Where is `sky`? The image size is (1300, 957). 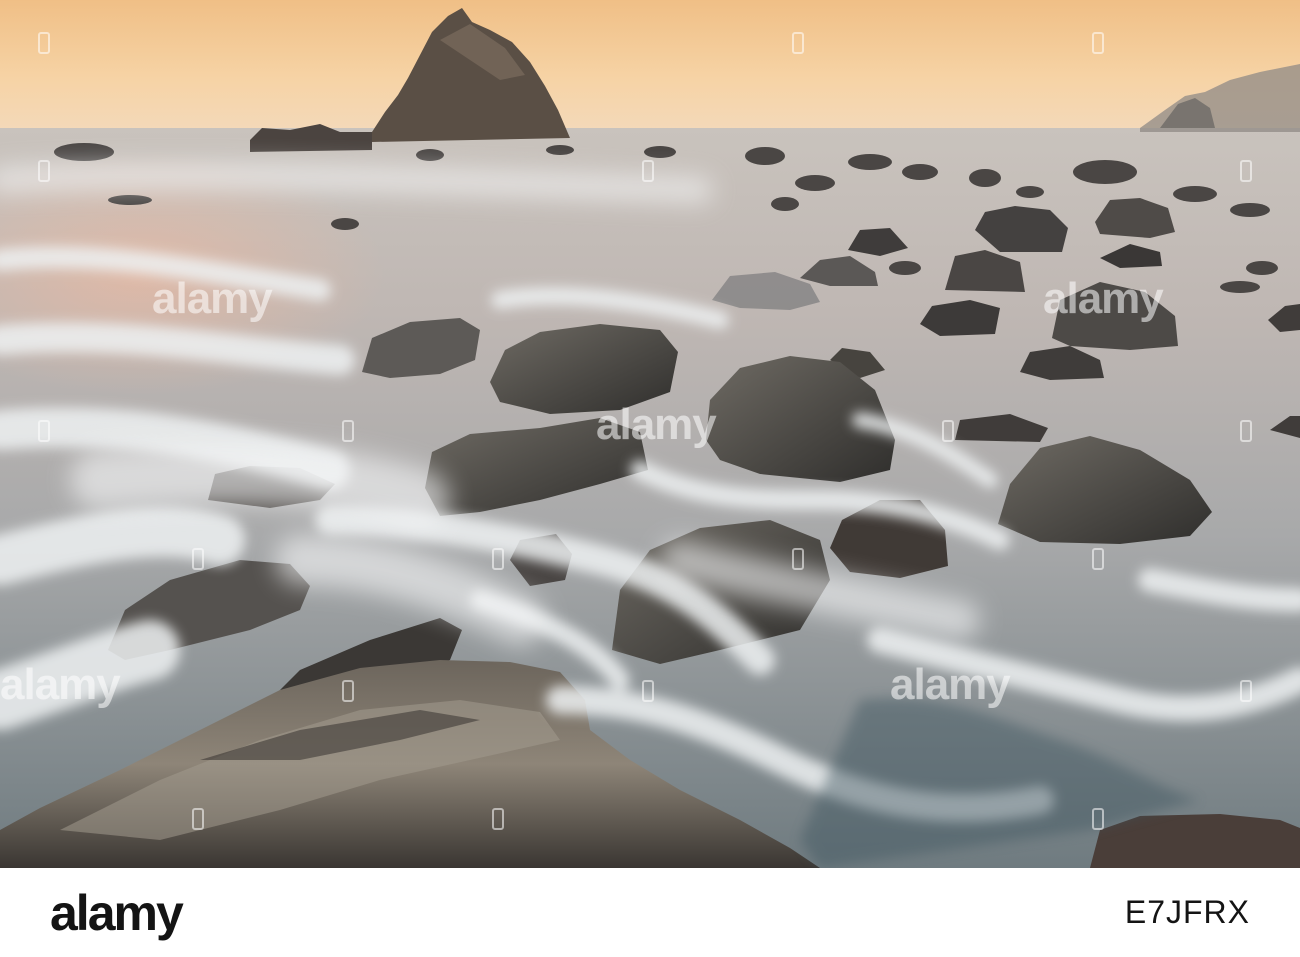 sky is located at coordinates (650, 65).